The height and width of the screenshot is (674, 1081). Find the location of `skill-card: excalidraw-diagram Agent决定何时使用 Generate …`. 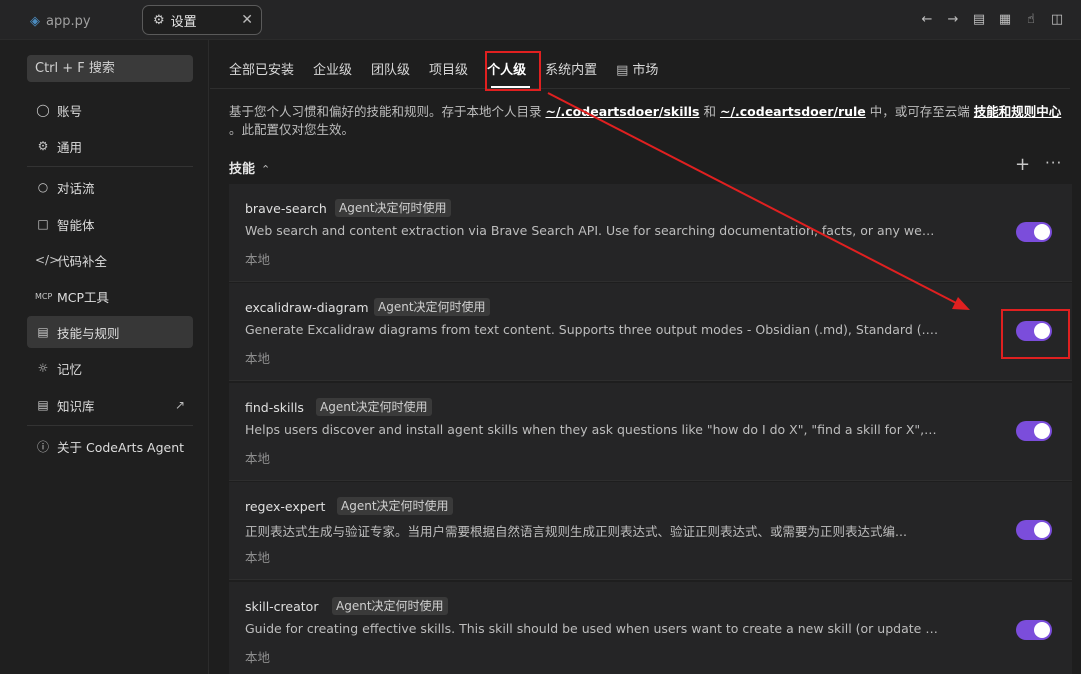

skill-card: excalidraw-diagram Agent决定何时使用 Generate … is located at coordinates (650, 332).